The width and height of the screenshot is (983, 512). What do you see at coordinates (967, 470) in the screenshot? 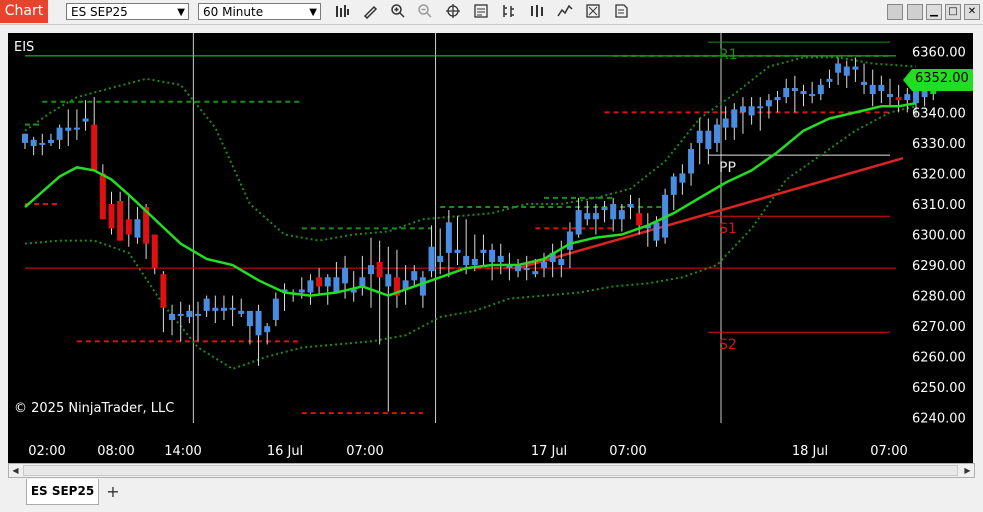
I see `scroll-right-icon: ▶` at bounding box center [967, 470].